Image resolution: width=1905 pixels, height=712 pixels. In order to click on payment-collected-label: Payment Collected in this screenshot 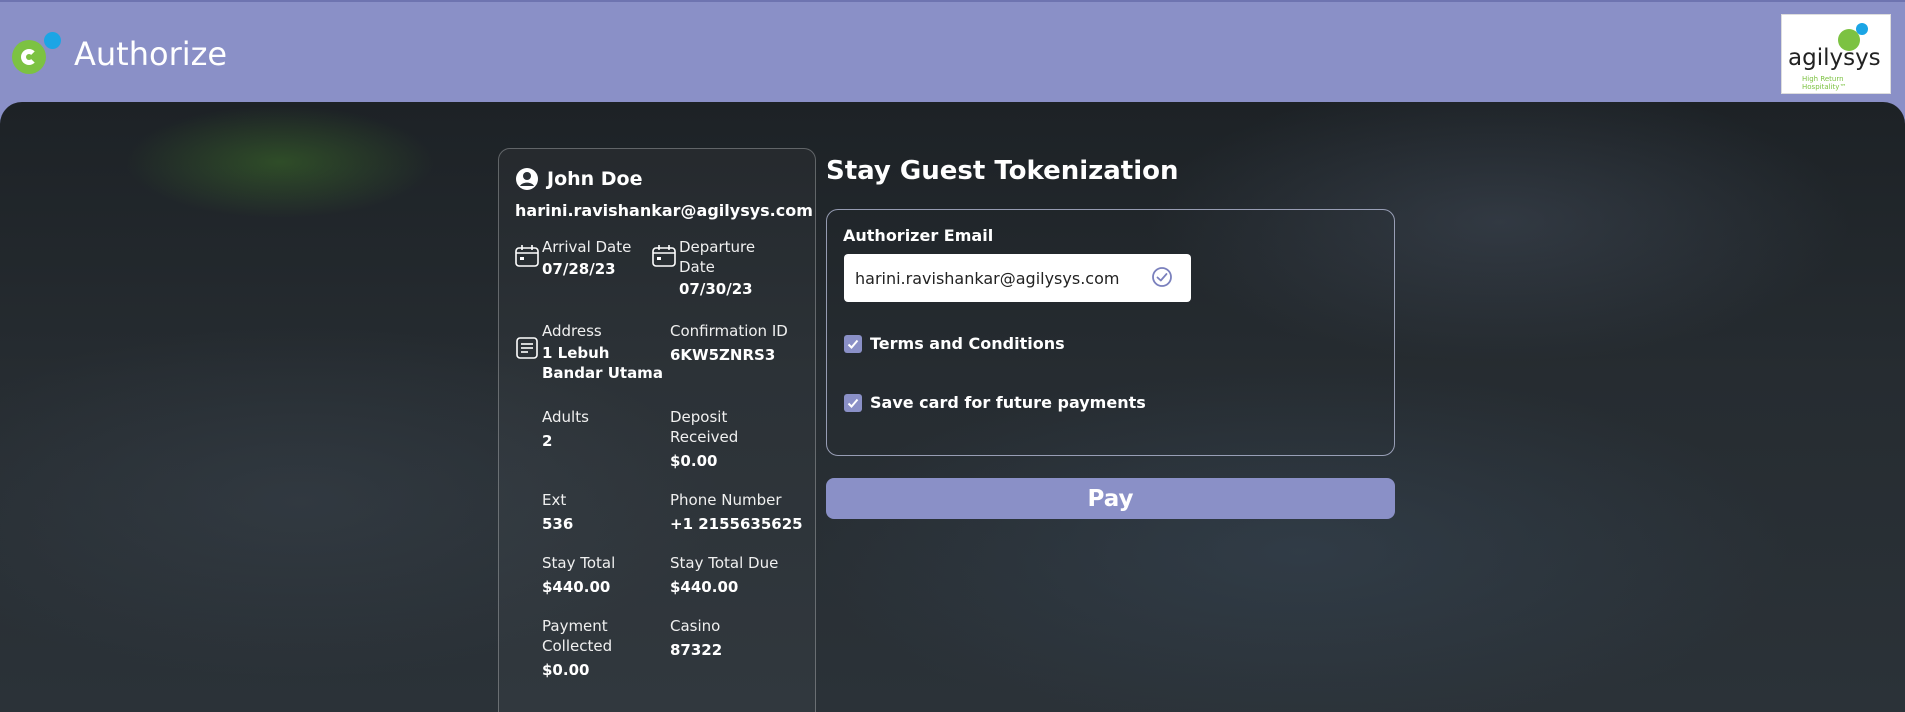, I will do `click(577, 636)`.